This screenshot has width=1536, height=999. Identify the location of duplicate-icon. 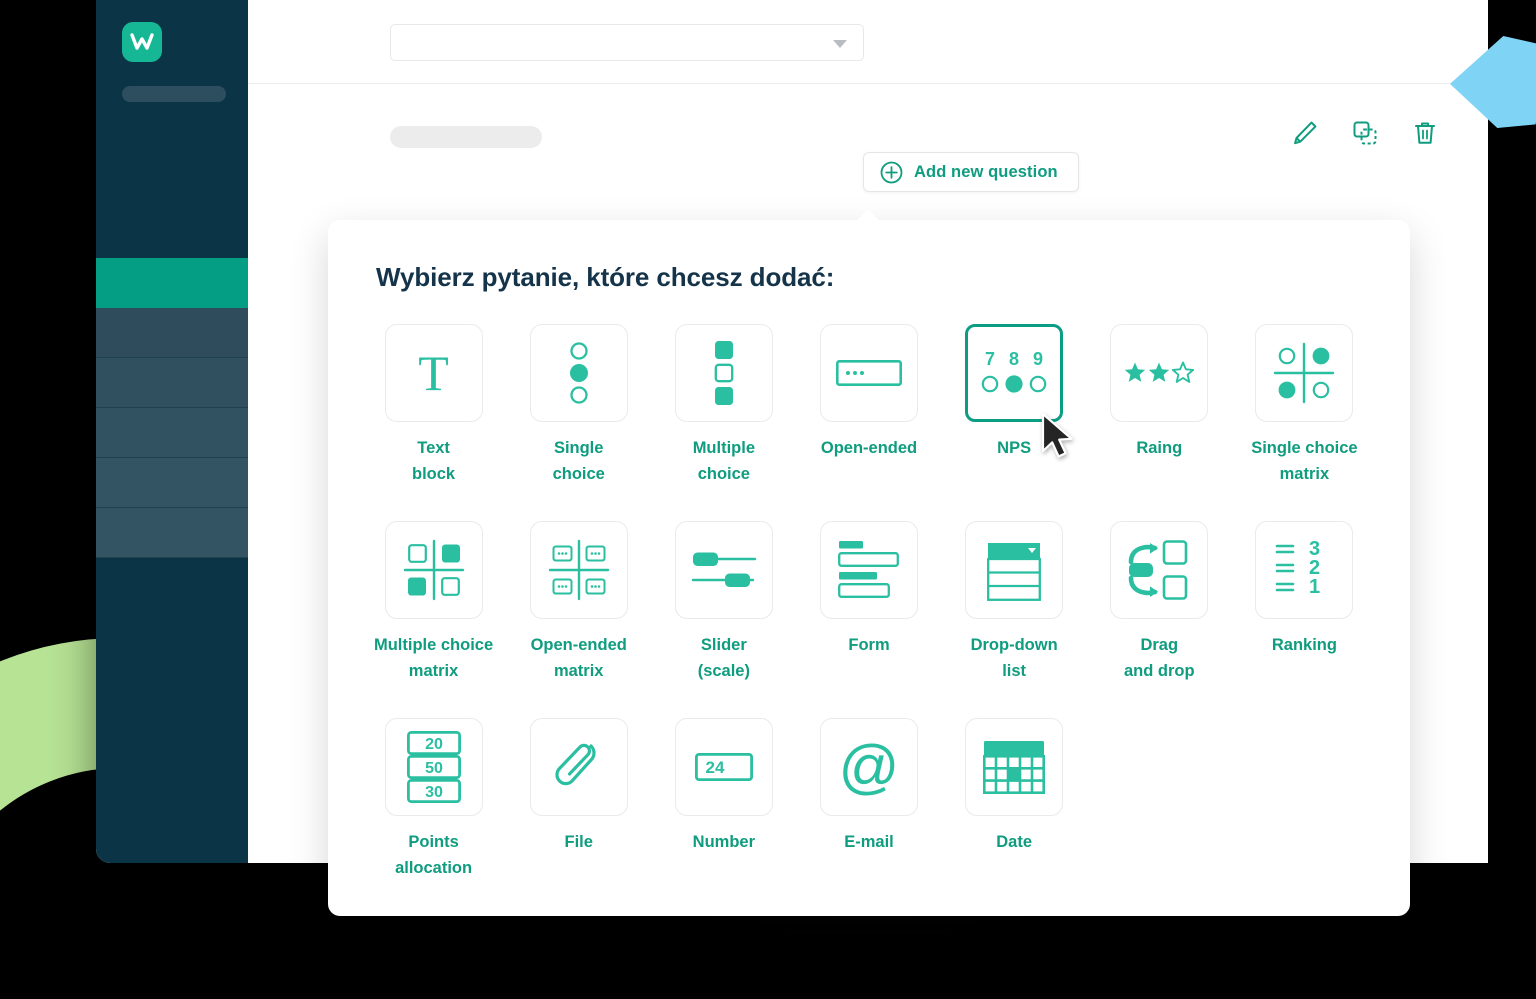
(1365, 133).